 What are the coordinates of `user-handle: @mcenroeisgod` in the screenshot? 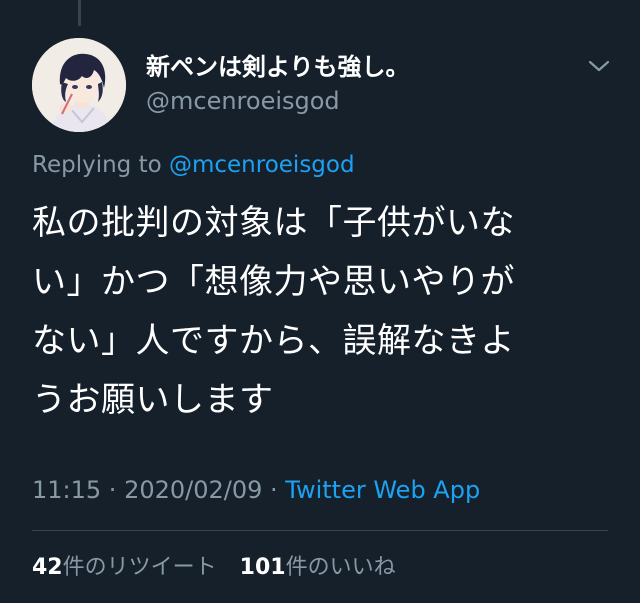 It's located at (278, 101).